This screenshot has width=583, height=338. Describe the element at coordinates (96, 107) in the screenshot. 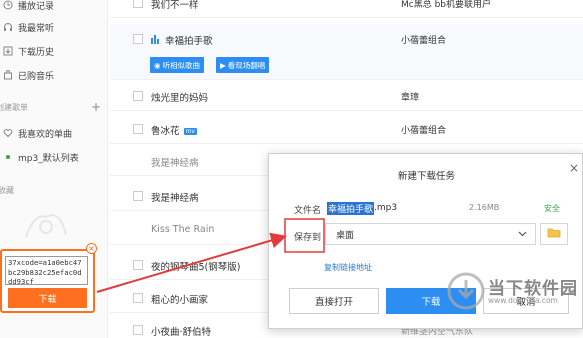

I see `add-playlist-button: +` at that location.